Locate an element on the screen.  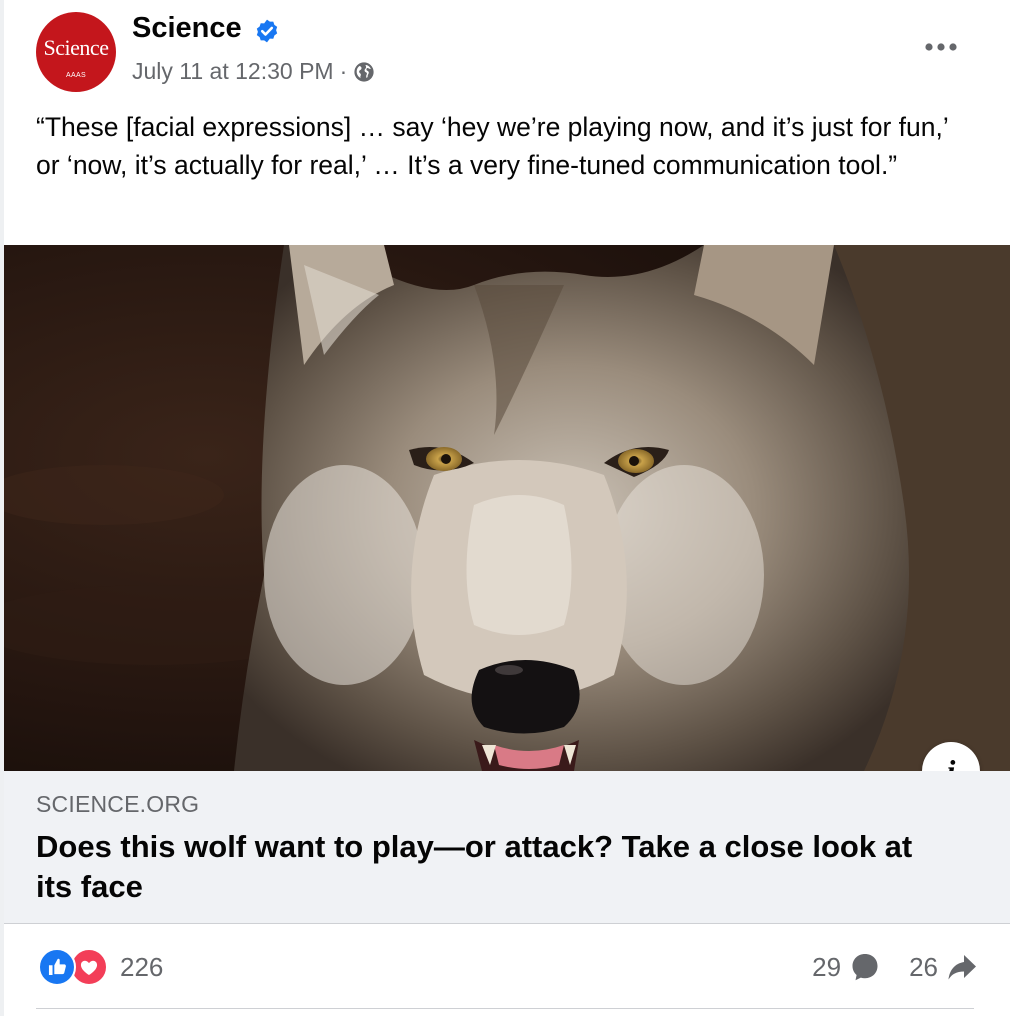
share-icon is located at coordinates (962, 967).